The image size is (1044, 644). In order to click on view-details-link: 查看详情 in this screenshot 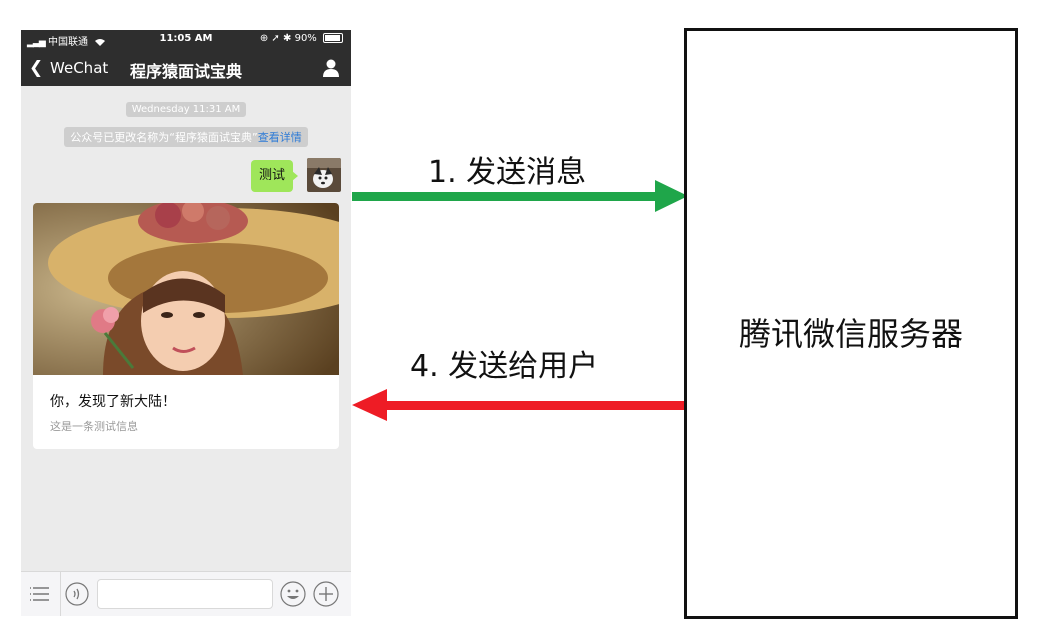, I will do `click(280, 137)`.